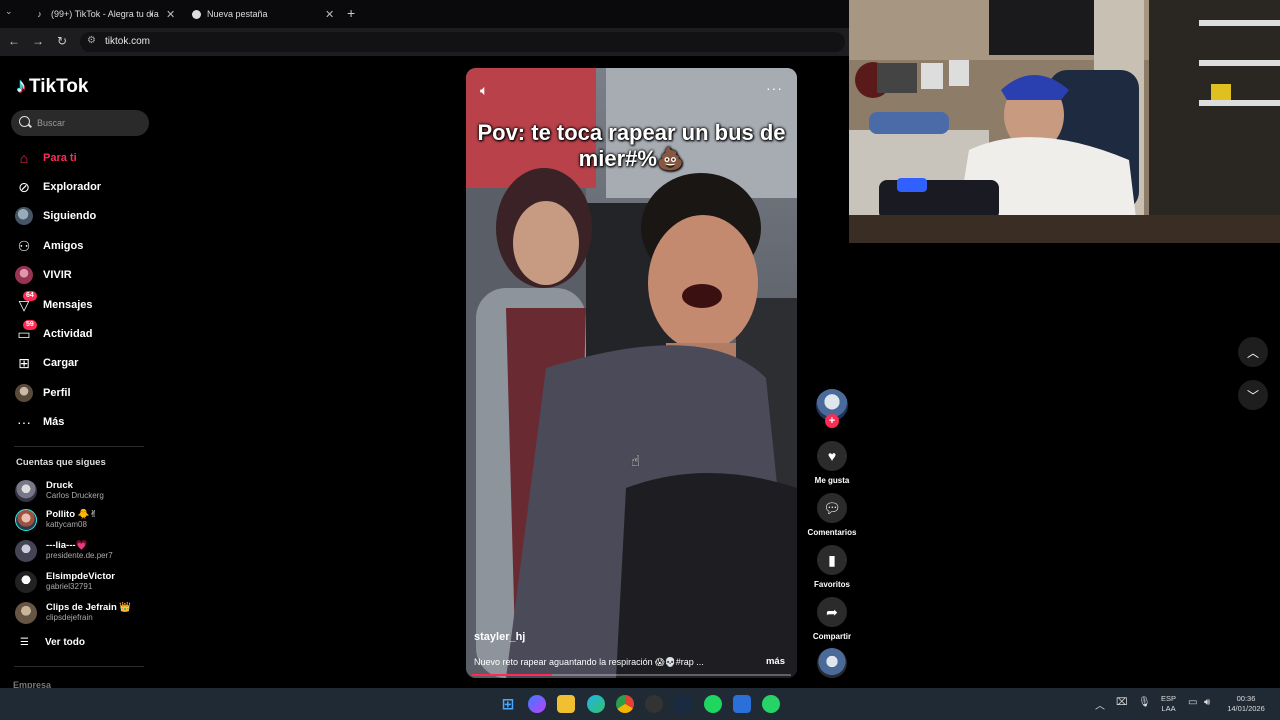 The height and width of the screenshot is (720, 1280). What do you see at coordinates (84, 363) in the screenshot?
I see `nav-item-cargar: ⊞ Cargar` at bounding box center [84, 363].